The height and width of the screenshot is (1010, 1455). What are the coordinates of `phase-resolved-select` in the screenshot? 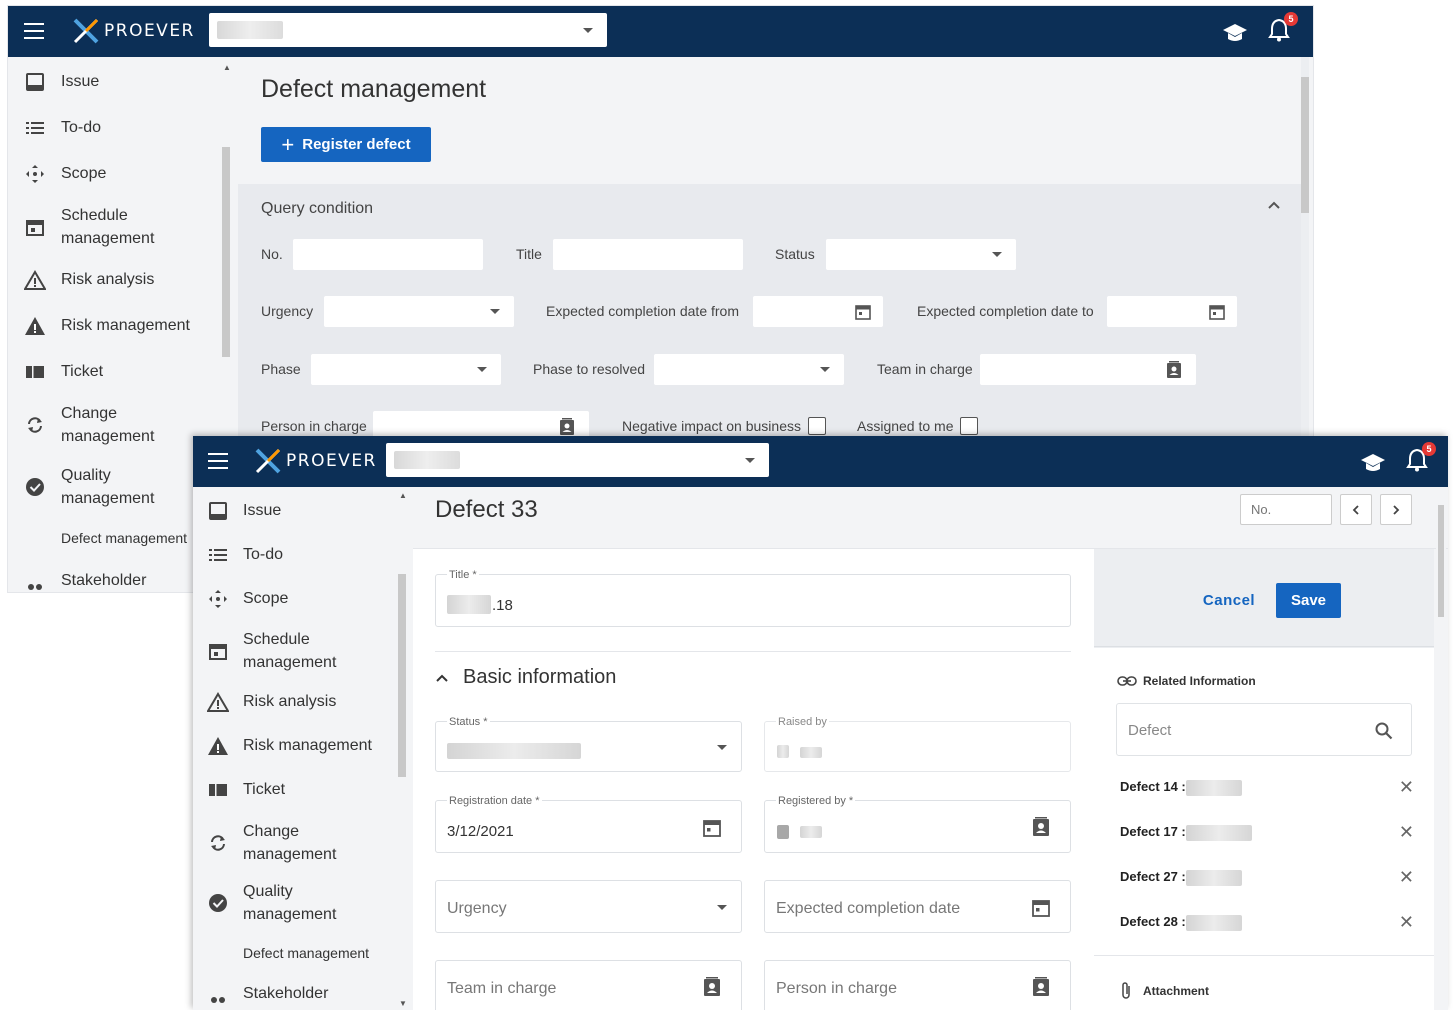 It's located at (749, 369).